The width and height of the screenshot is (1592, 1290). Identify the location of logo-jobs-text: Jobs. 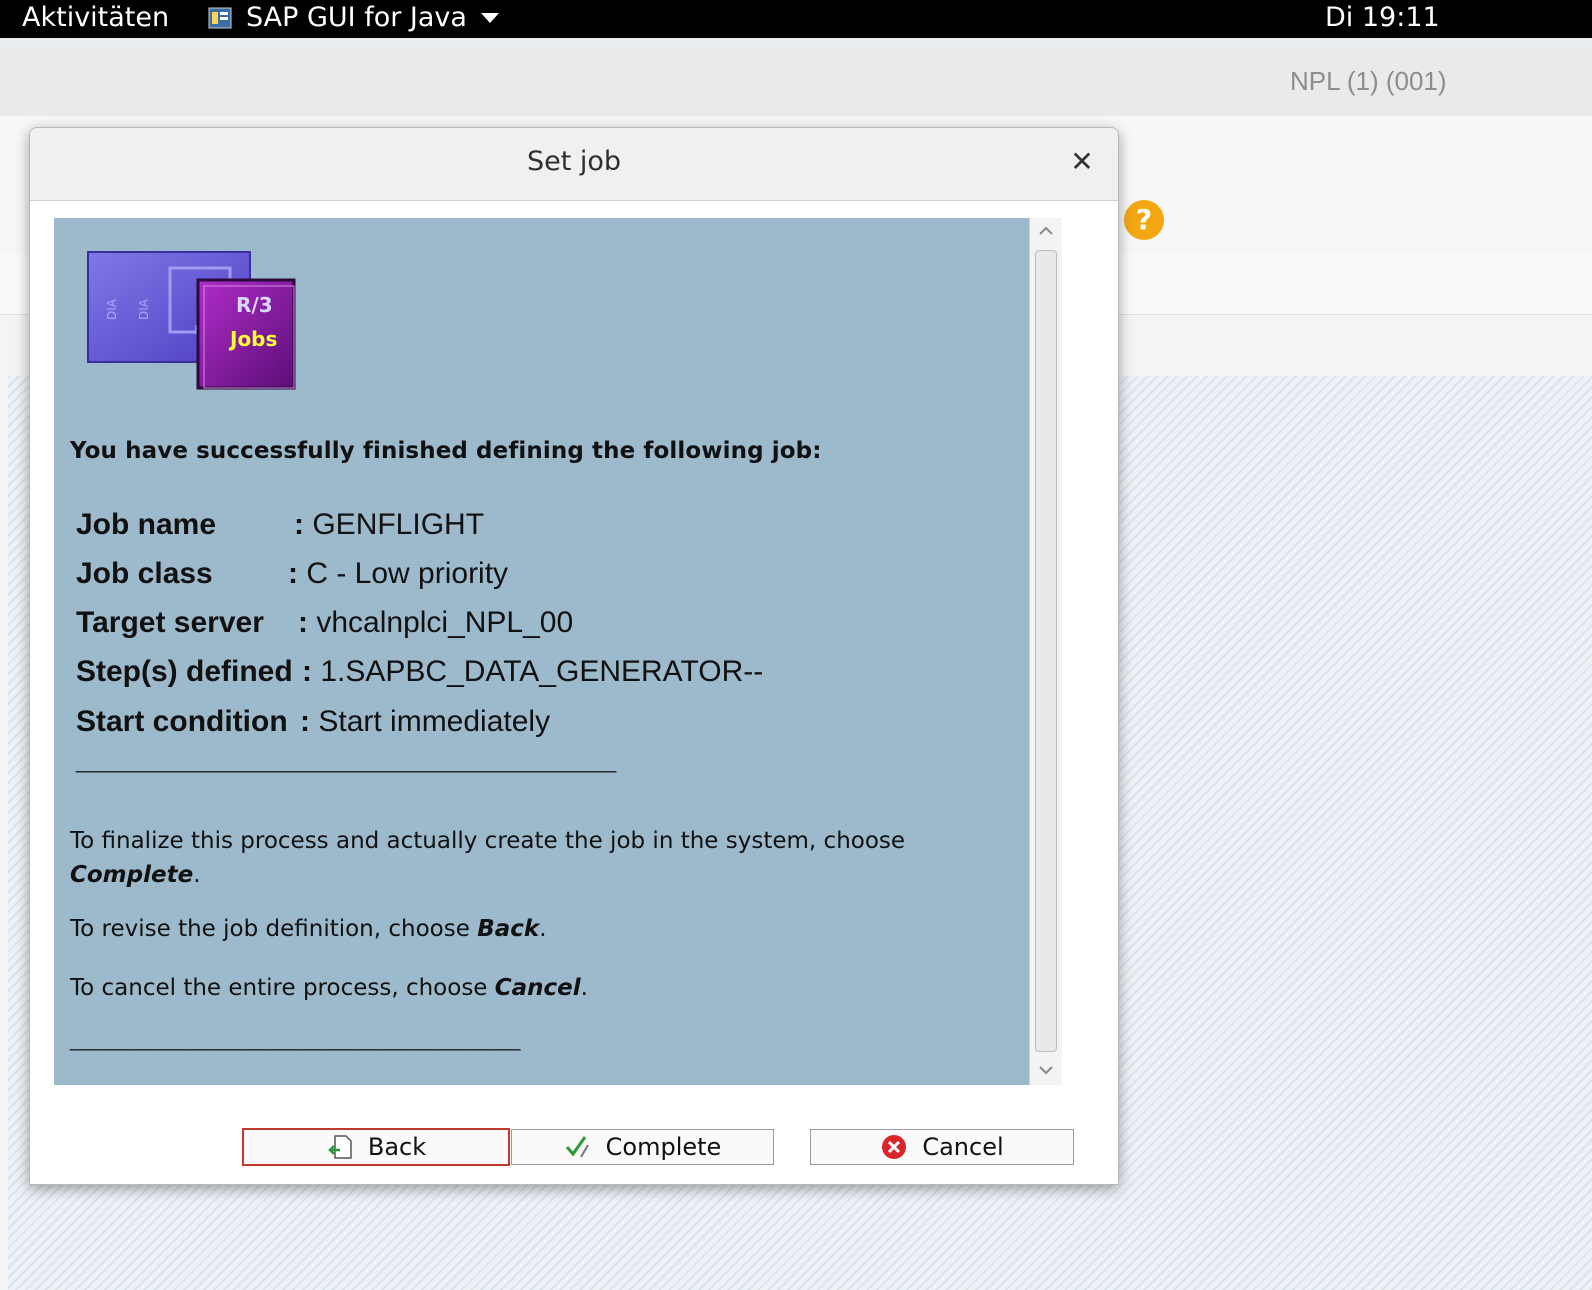
(252, 339).